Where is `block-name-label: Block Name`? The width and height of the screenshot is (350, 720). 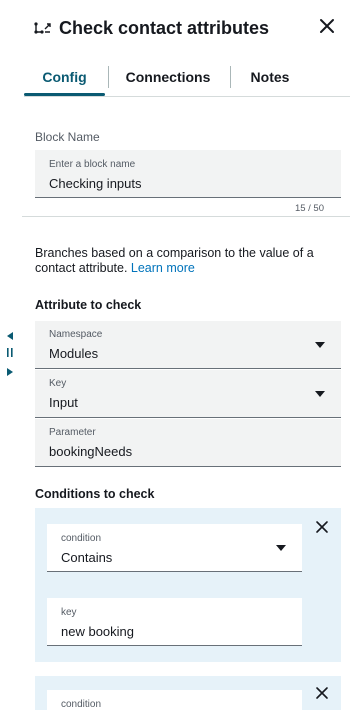
block-name-label: Block Name is located at coordinates (67, 137).